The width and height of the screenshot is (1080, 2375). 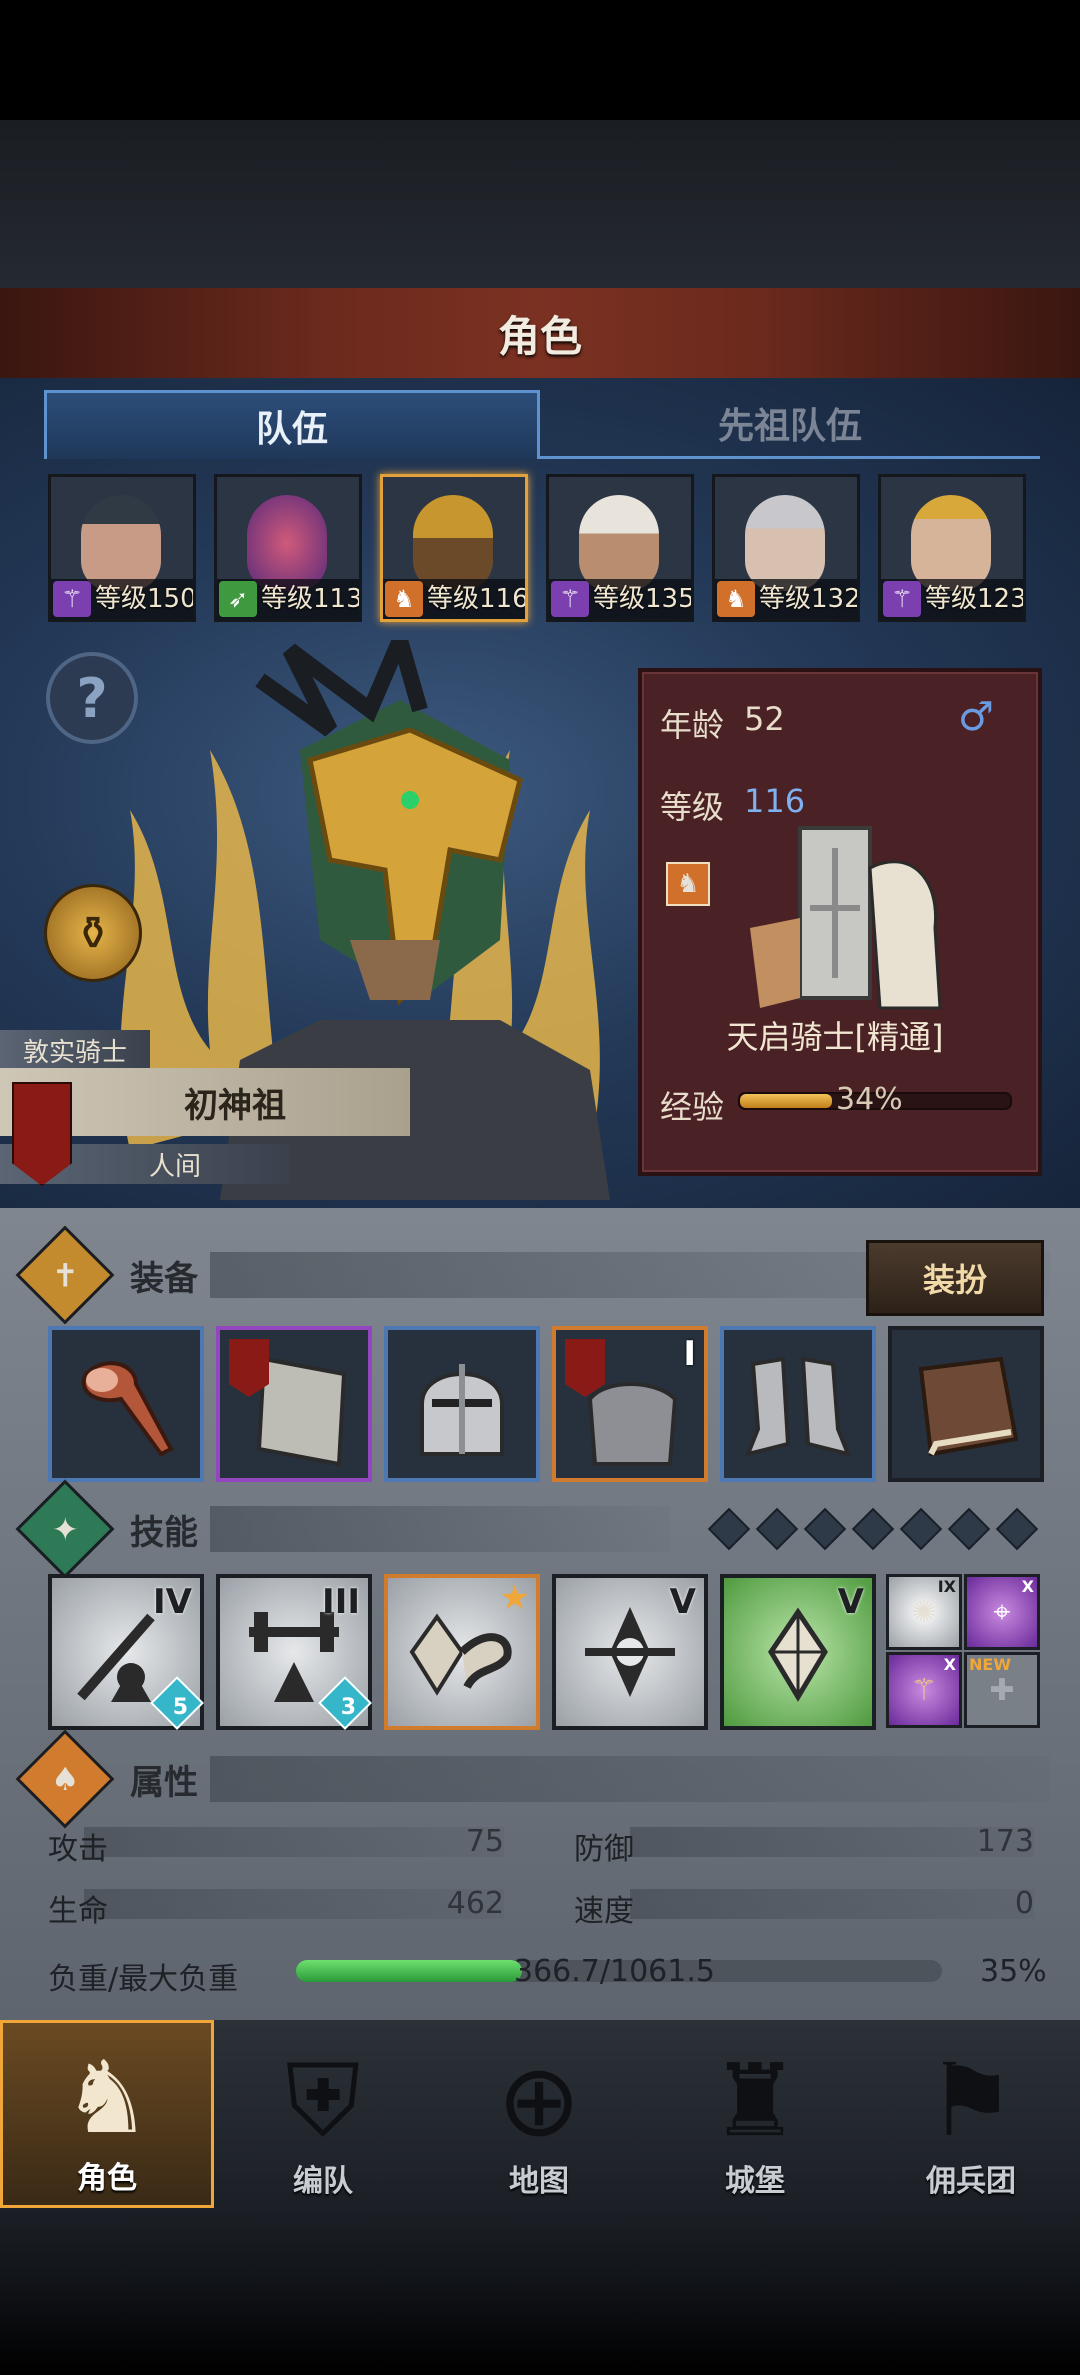 I want to click on exp-label: 经验, so click(x=692, y=1107).